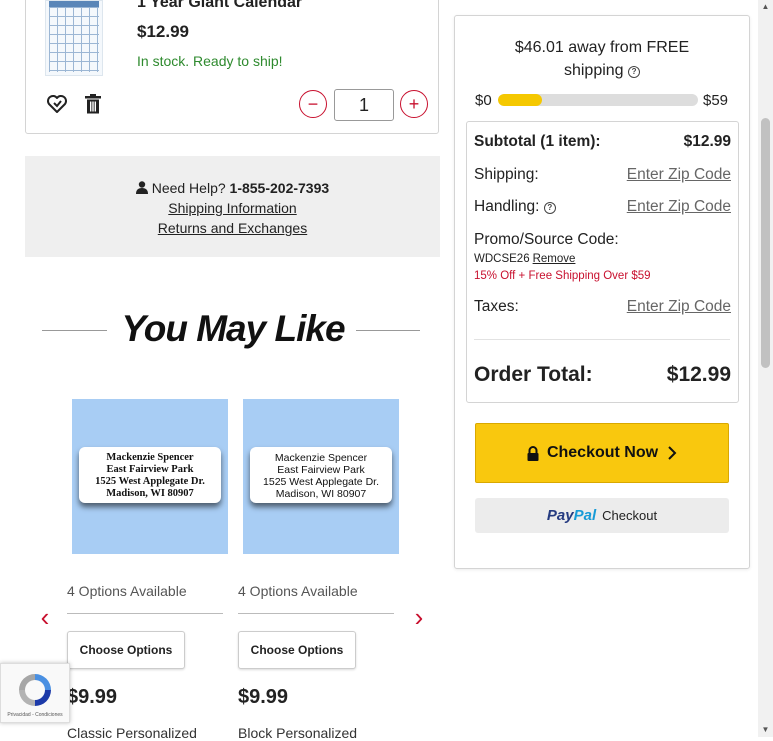  I want to click on recaptcha-logo-icon, so click(35, 690).